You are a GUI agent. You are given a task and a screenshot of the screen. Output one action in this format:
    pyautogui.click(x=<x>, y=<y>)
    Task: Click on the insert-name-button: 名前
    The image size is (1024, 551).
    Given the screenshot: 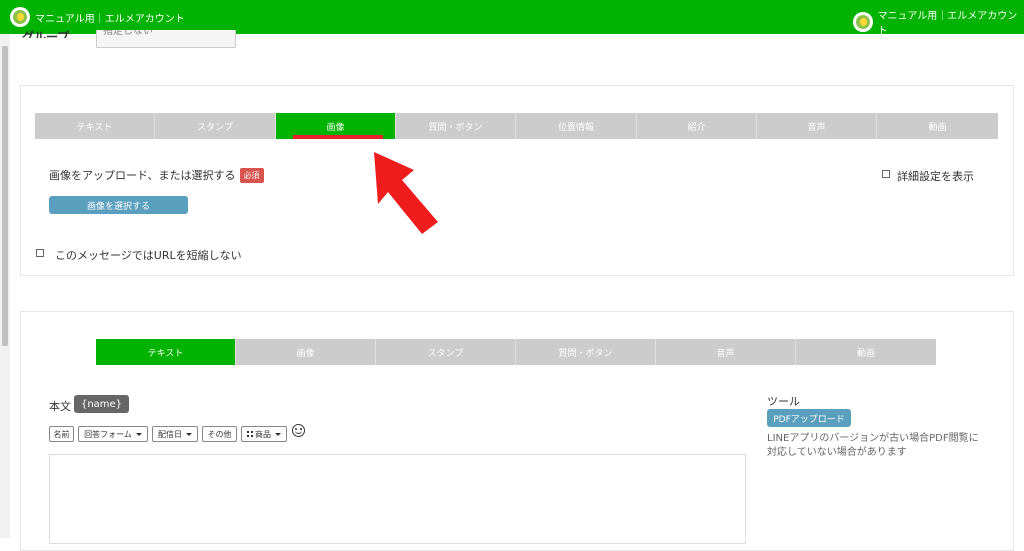 What is the action you would take?
    pyautogui.click(x=61, y=434)
    